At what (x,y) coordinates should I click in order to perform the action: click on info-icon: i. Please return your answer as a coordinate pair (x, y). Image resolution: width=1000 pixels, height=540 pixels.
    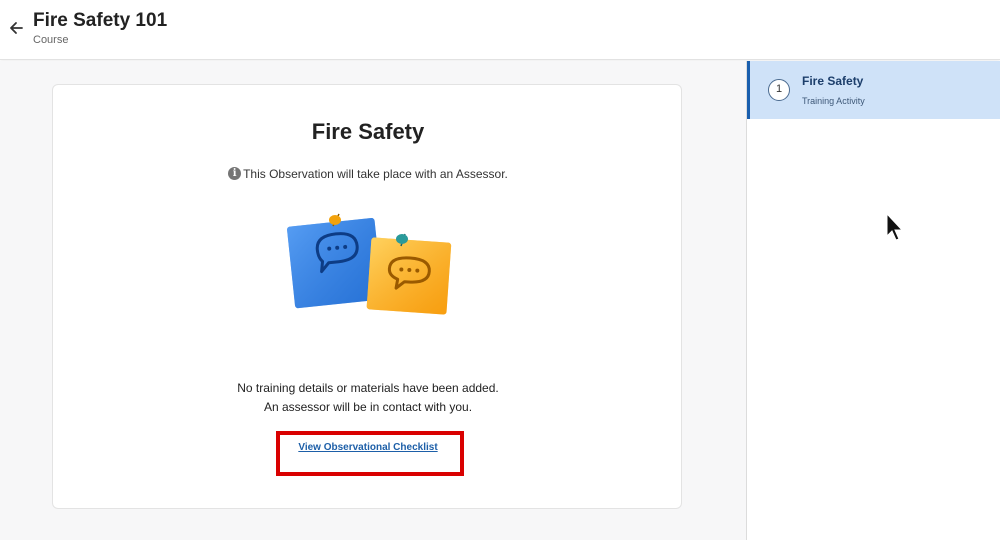
    Looking at the image, I should click on (235, 173).